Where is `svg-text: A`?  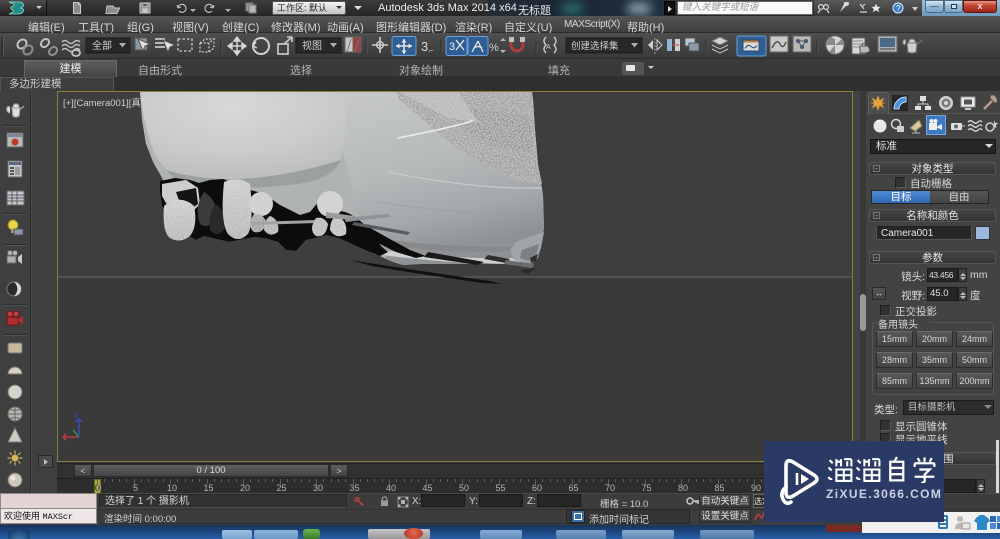
svg-text: A is located at coordinates (548, 47).